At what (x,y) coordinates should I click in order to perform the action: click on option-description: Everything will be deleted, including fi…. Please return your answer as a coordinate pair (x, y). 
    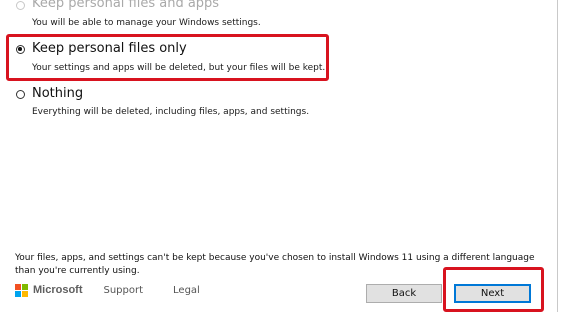
    Looking at the image, I should click on (171, 112).